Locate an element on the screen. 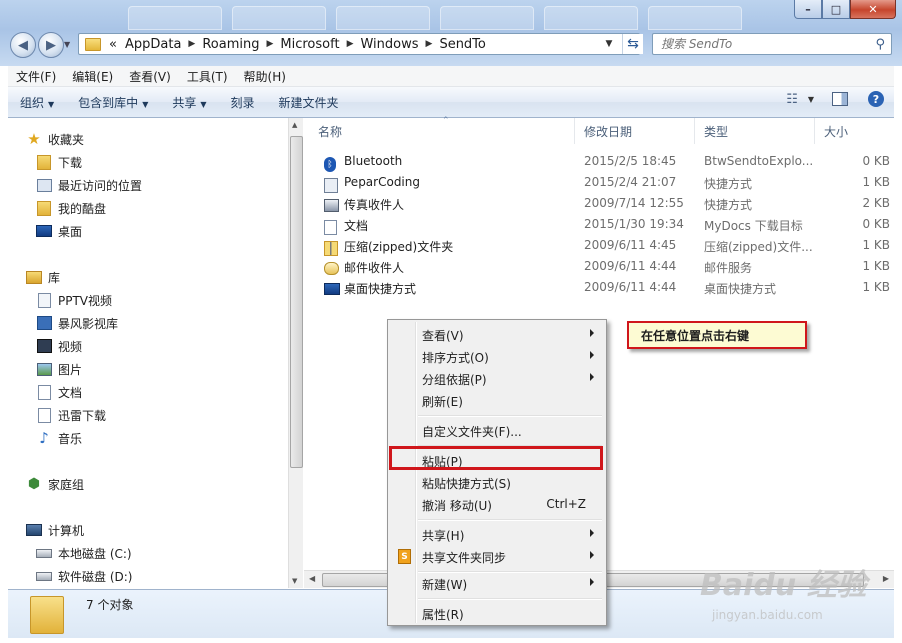 The image size is (902, 643). drive-icon is located at coordinates (44, 576).